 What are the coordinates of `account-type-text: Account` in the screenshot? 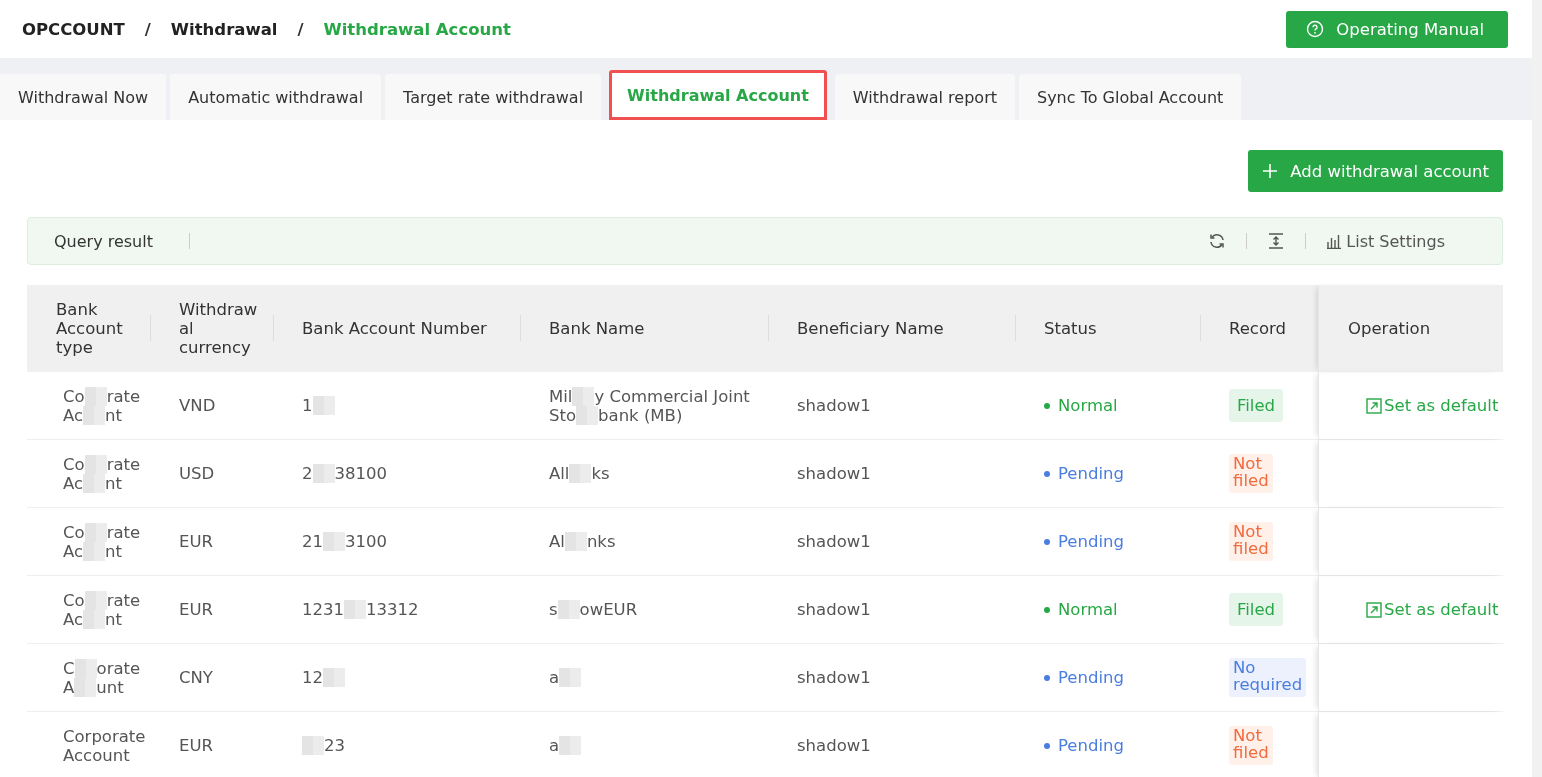 It's located at (96, 755).